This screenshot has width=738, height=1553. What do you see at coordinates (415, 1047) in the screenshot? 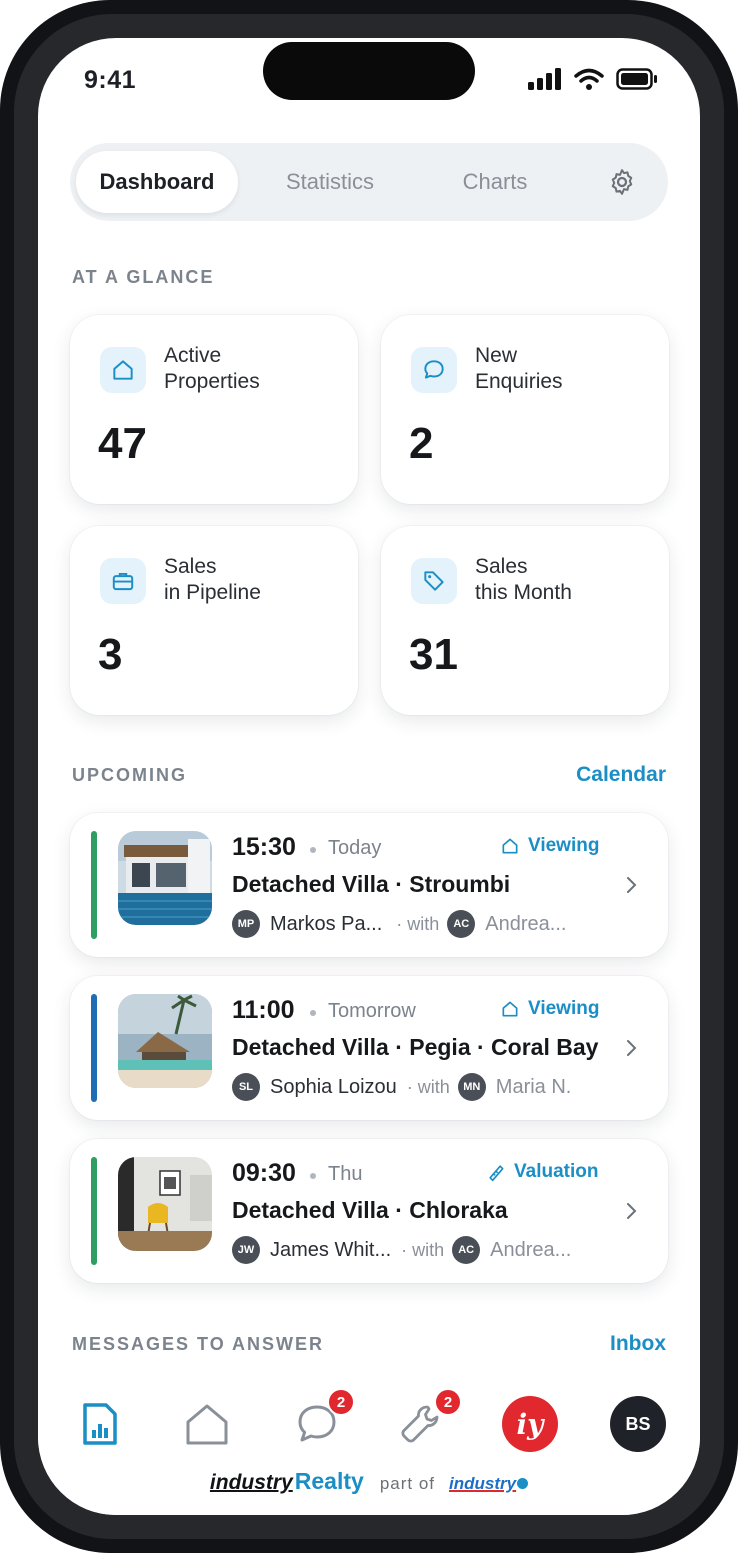
I see `appointment-title: Detached Villa · Pegia · Coral Bay` at bounding box center [415, 1047].